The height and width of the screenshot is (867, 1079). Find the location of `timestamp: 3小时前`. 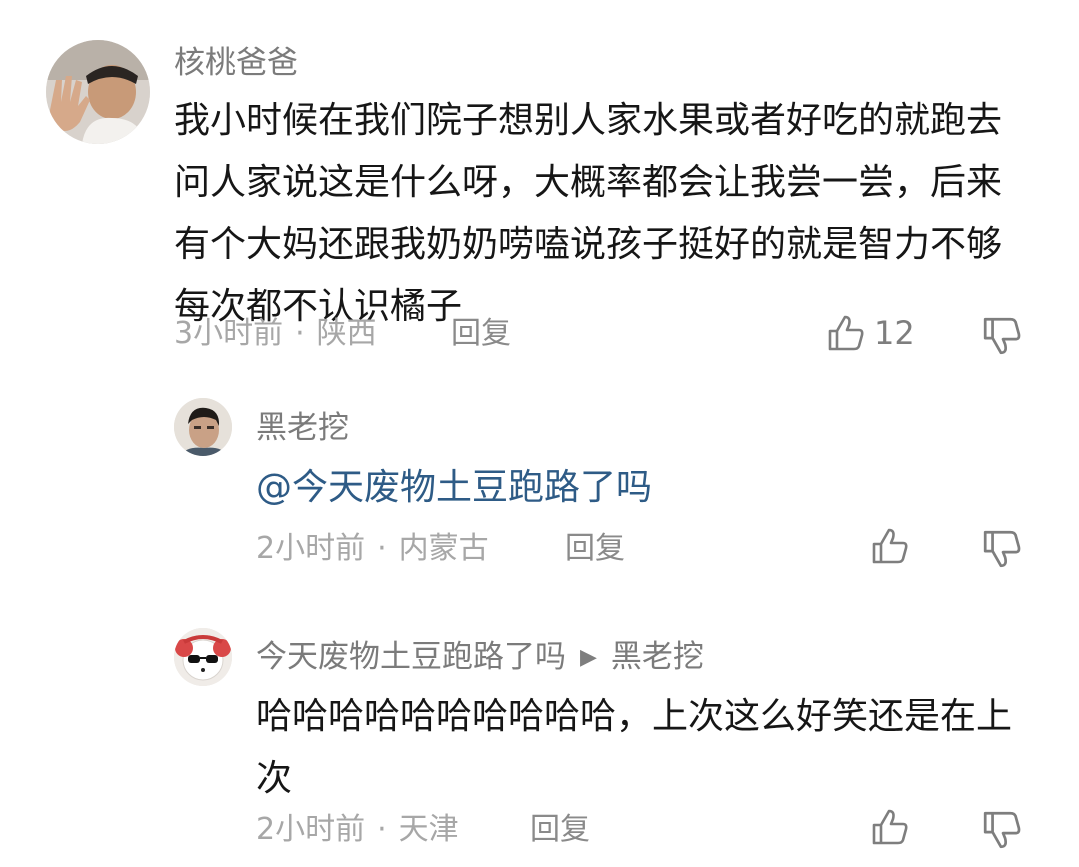

timestamp: 3小时前 is located at coordinates (229, 333).